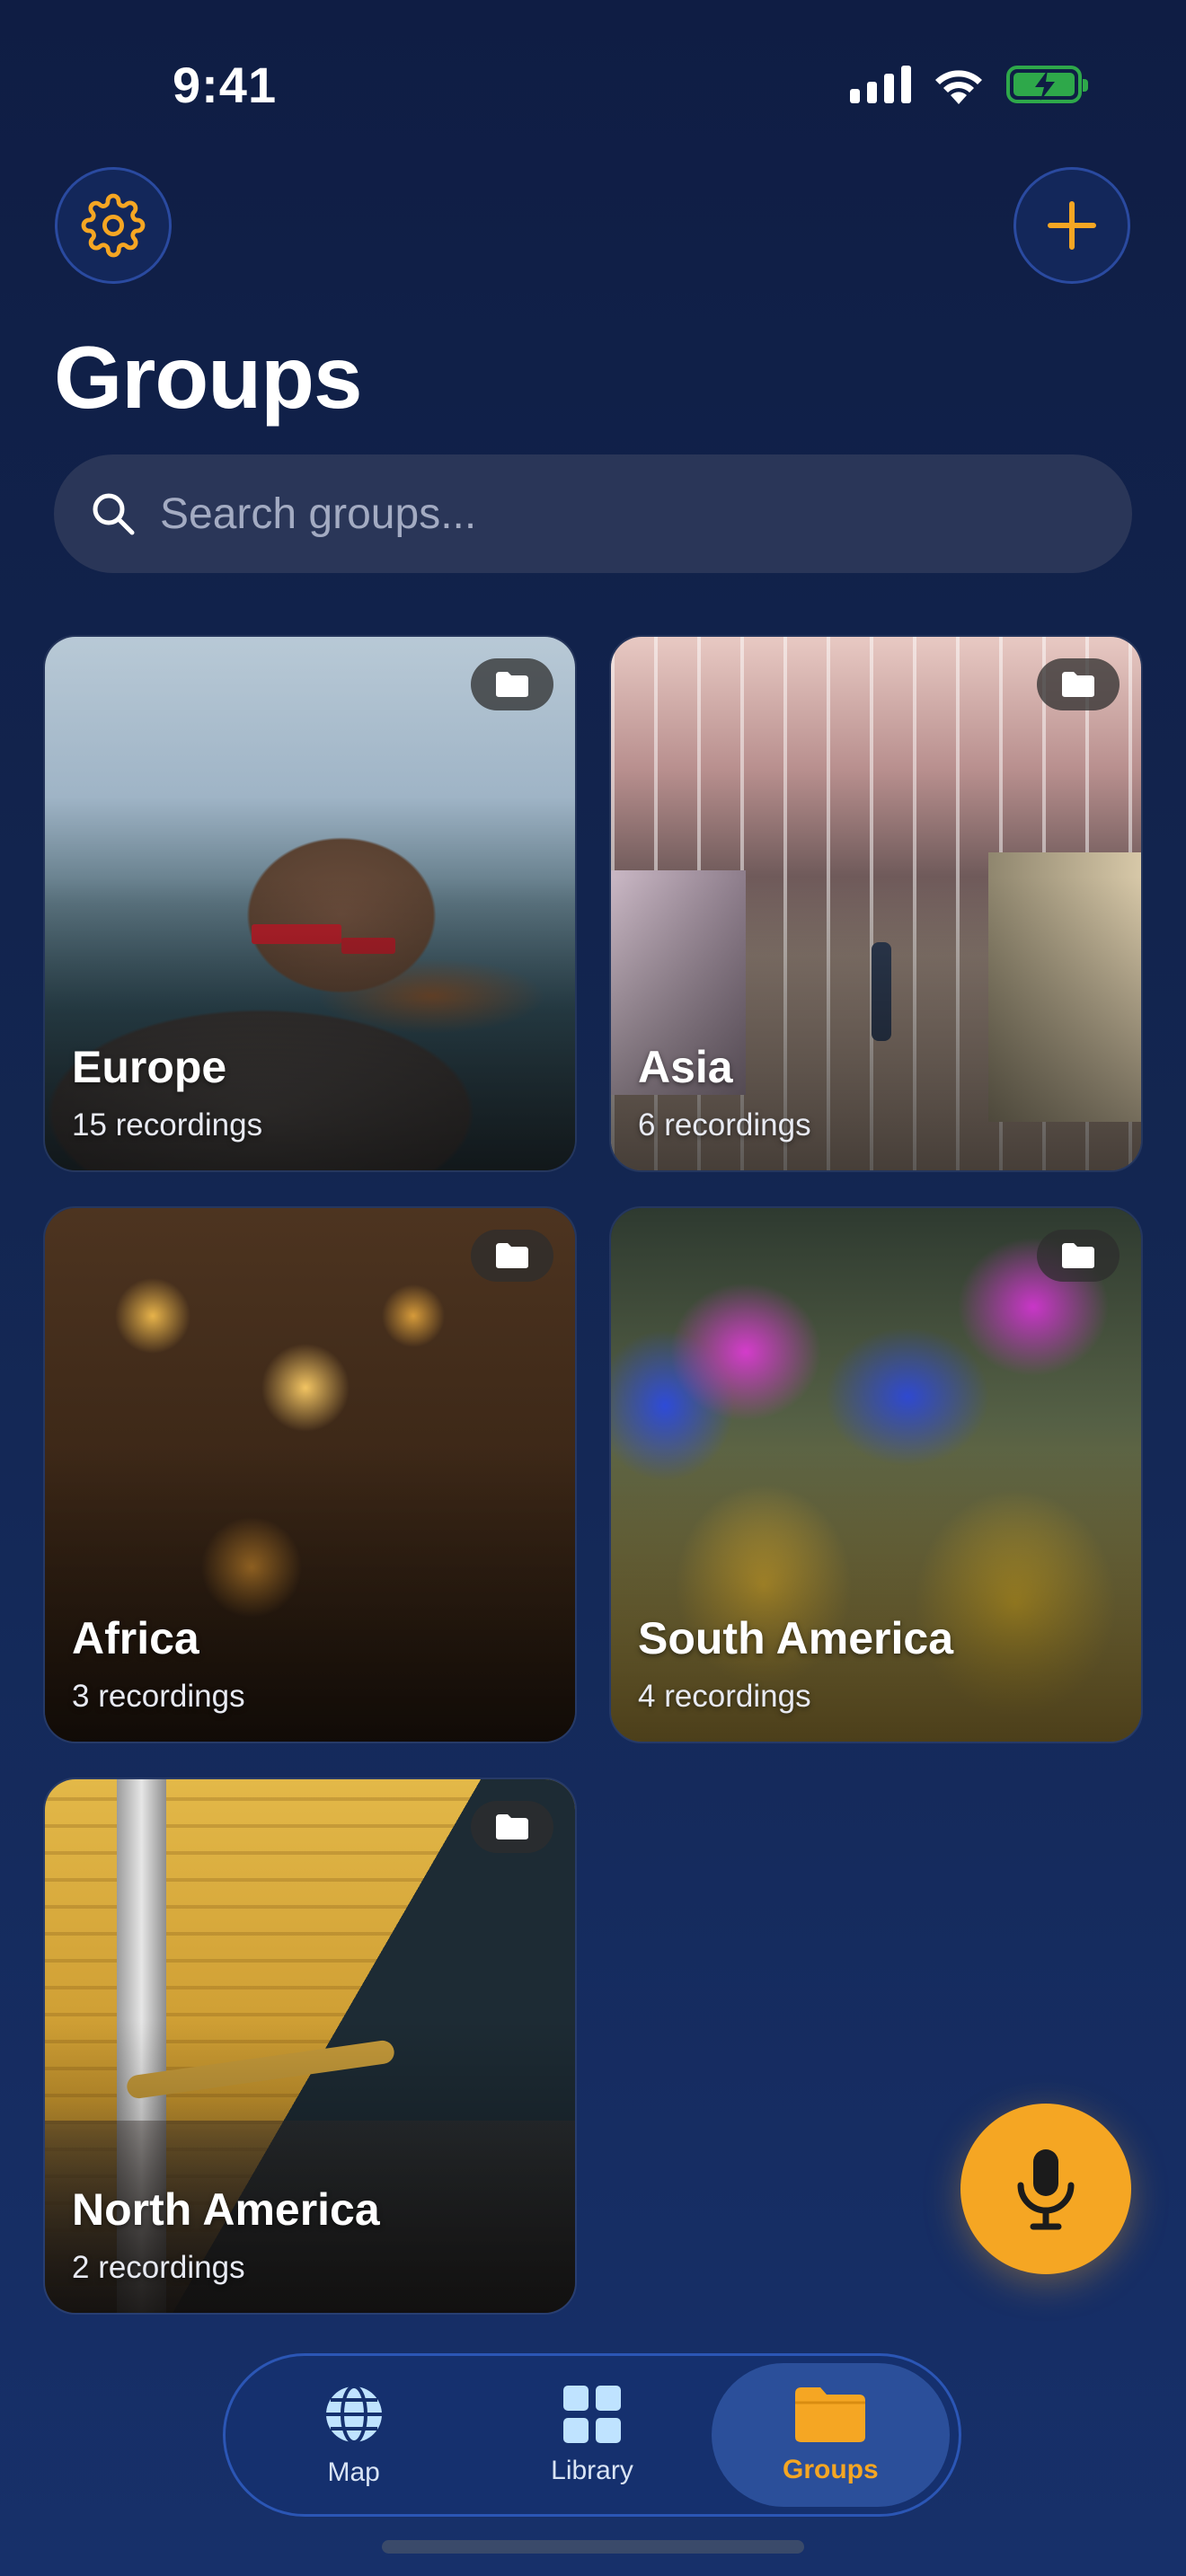 The width and height of the screenshot is (1186, 2576). What do you see at coordinates (724, 1696) in the screenshot?
I see `group-recording-count: 4 recordings` at bounding box center [724, 1696].